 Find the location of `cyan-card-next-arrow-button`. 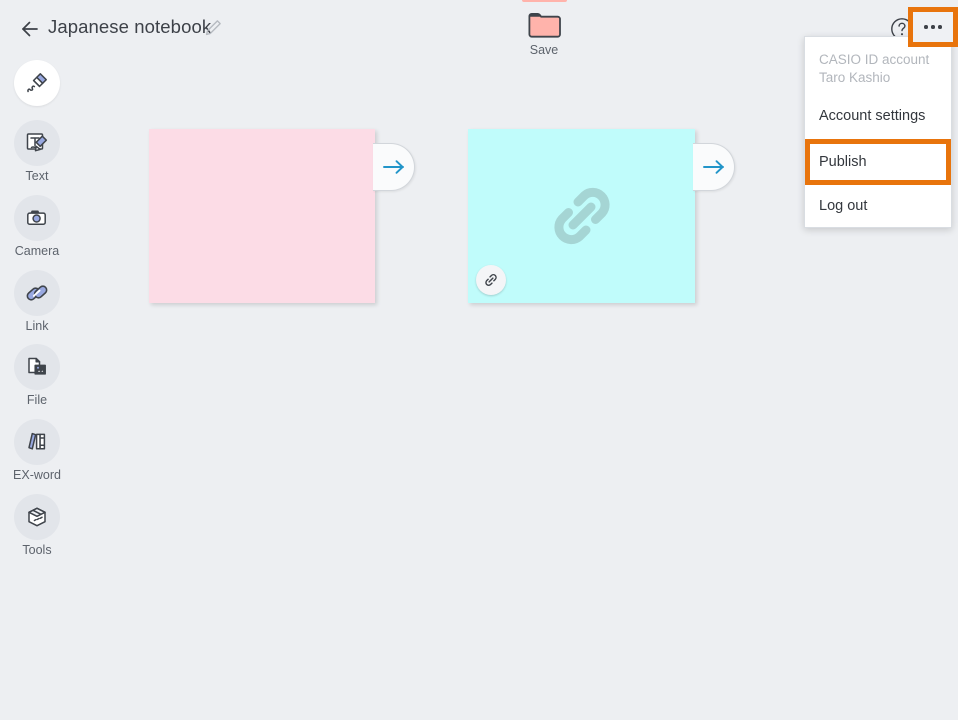

cyan-card-next-arrow-button is located at coordinates (714, 167).